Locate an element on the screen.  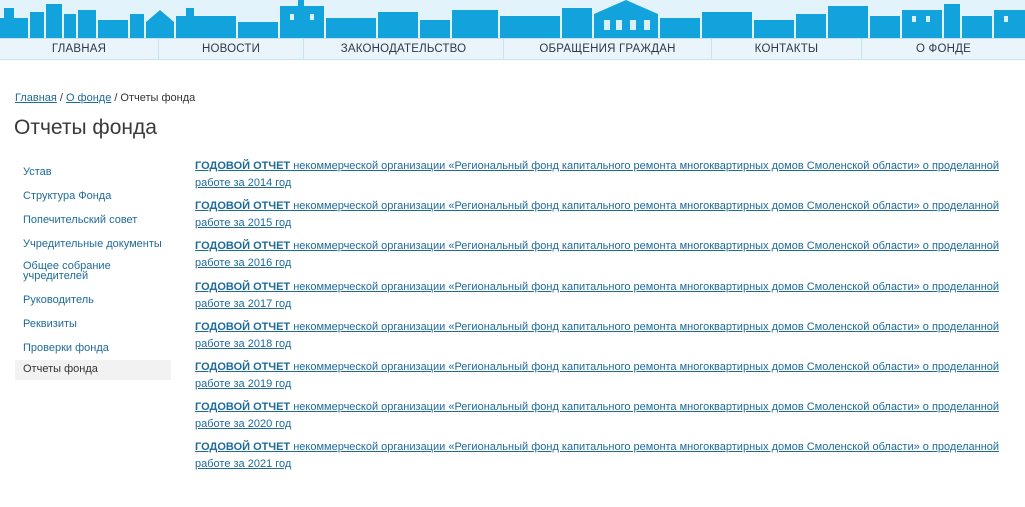
breadcrumb: Главная / О фонде / Отчеты фонда is located at coordinates (105, 98).